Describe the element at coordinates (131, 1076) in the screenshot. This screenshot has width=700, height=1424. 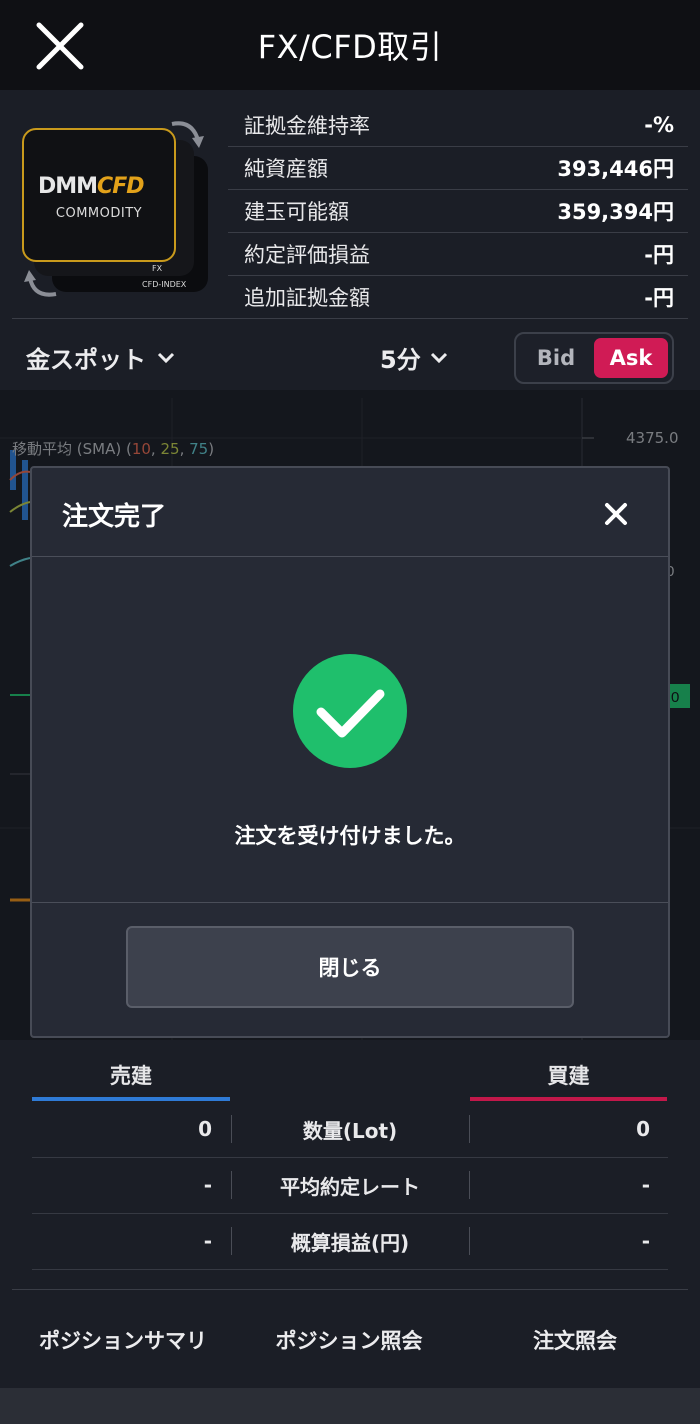
I see `sell-header: 売建` at that location.